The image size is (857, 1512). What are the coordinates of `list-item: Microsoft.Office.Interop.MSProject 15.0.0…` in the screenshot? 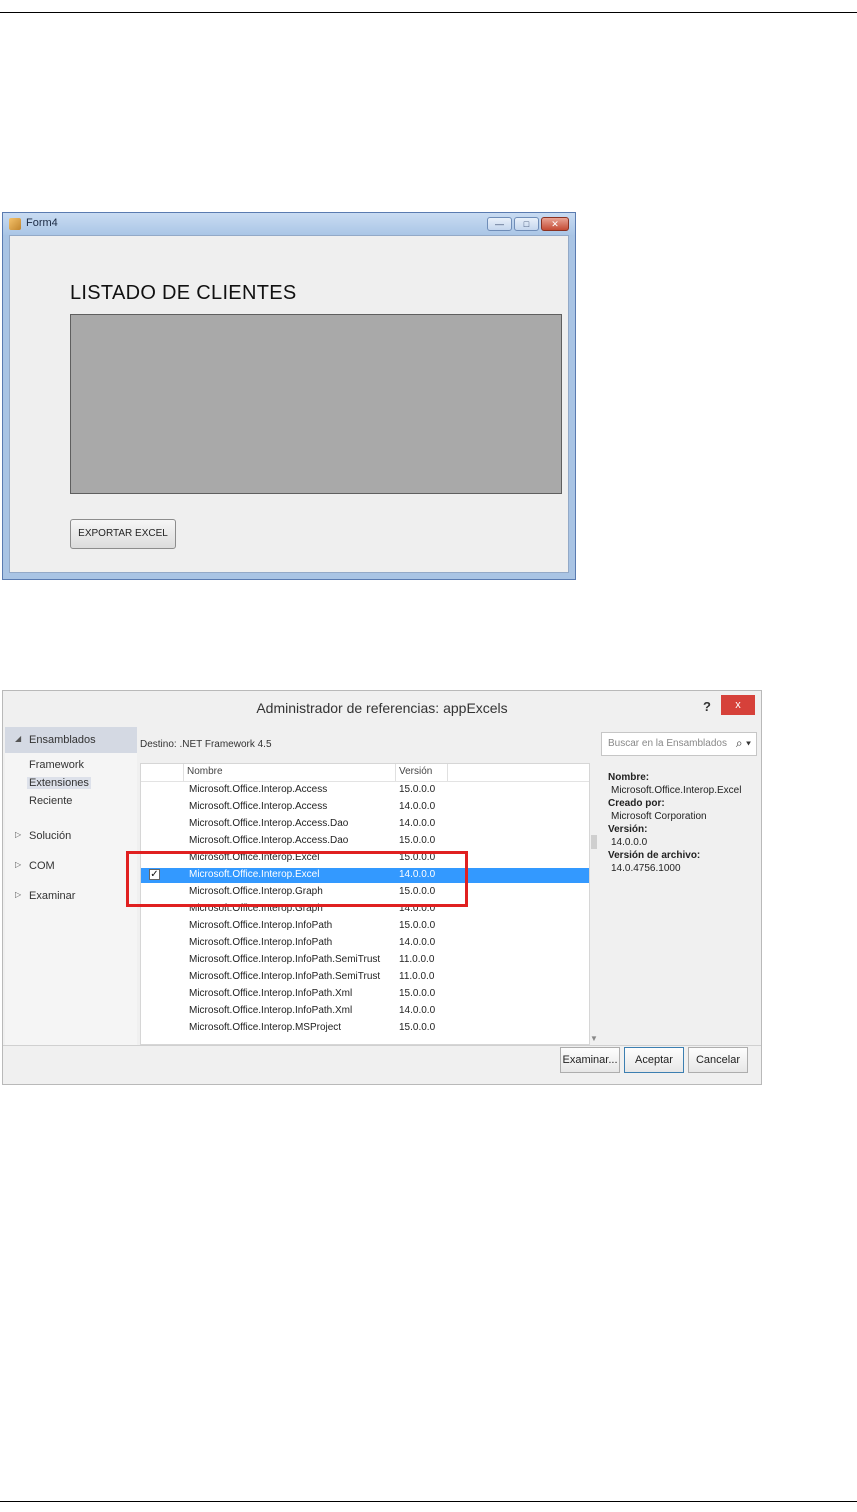 It's located at (365, 1028).